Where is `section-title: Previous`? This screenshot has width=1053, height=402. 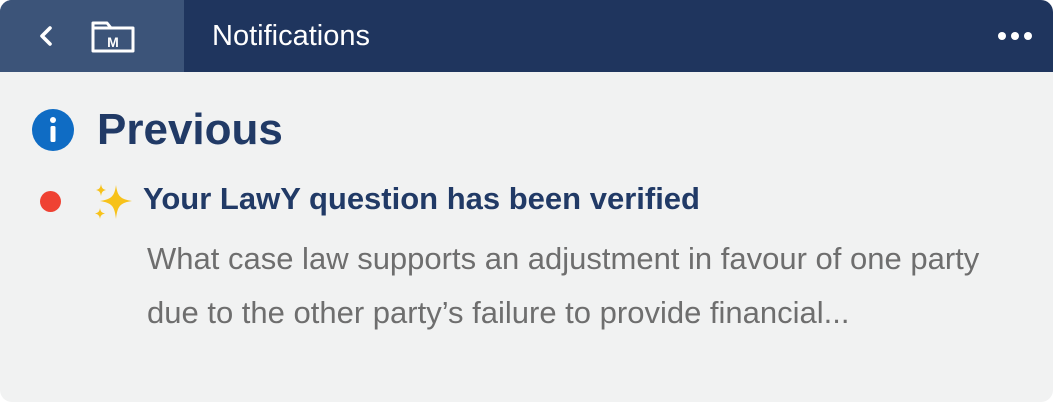
section-title: Previous is located at coordinates (190, 129).